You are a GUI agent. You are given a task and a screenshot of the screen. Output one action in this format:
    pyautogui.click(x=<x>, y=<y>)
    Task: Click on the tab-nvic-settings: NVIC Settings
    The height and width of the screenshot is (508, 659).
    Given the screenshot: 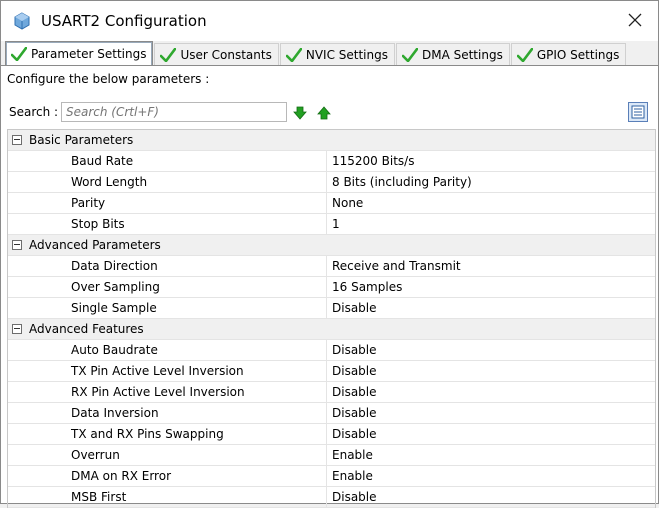 What is the action you would take?
    pyautogui.click(x=337, y=54)
    